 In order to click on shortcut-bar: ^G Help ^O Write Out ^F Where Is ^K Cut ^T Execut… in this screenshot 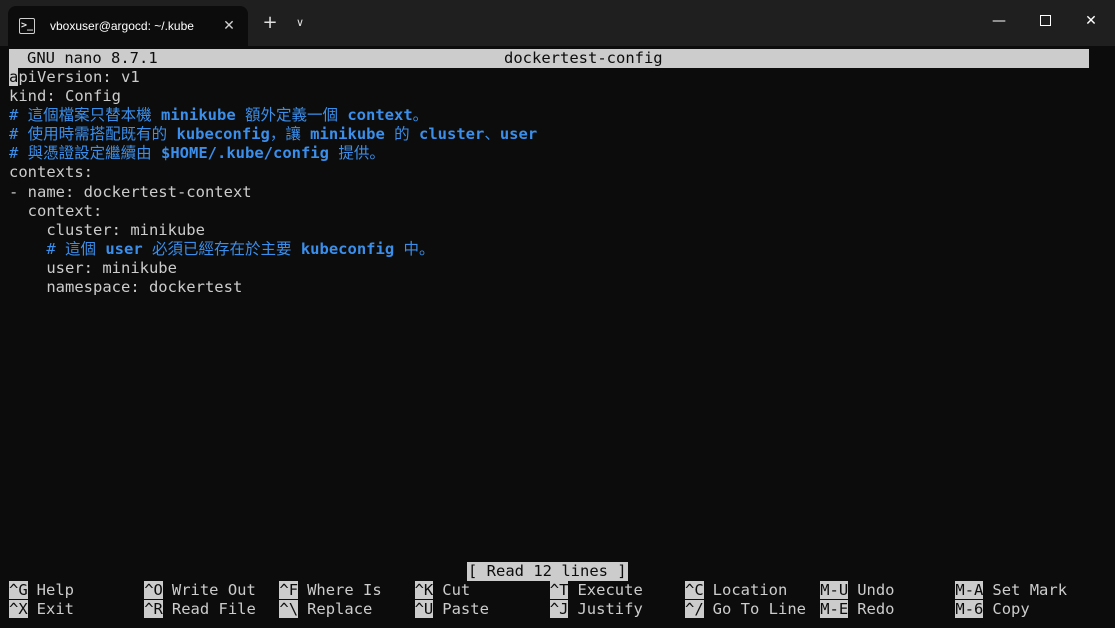, I will do `click(549, 601)`.